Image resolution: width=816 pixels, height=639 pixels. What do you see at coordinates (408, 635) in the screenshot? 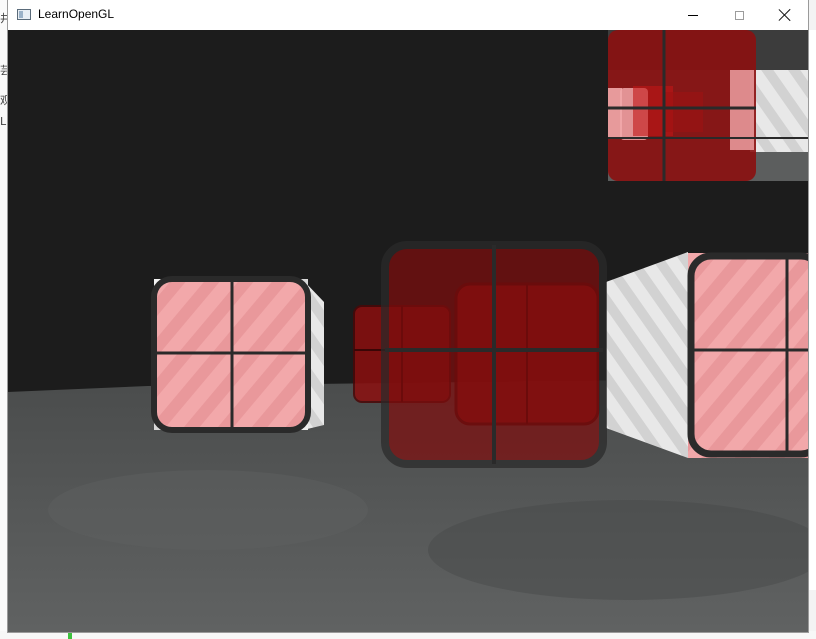
I see `background-ide-bottom-strip` at bounding box center [408, 635].